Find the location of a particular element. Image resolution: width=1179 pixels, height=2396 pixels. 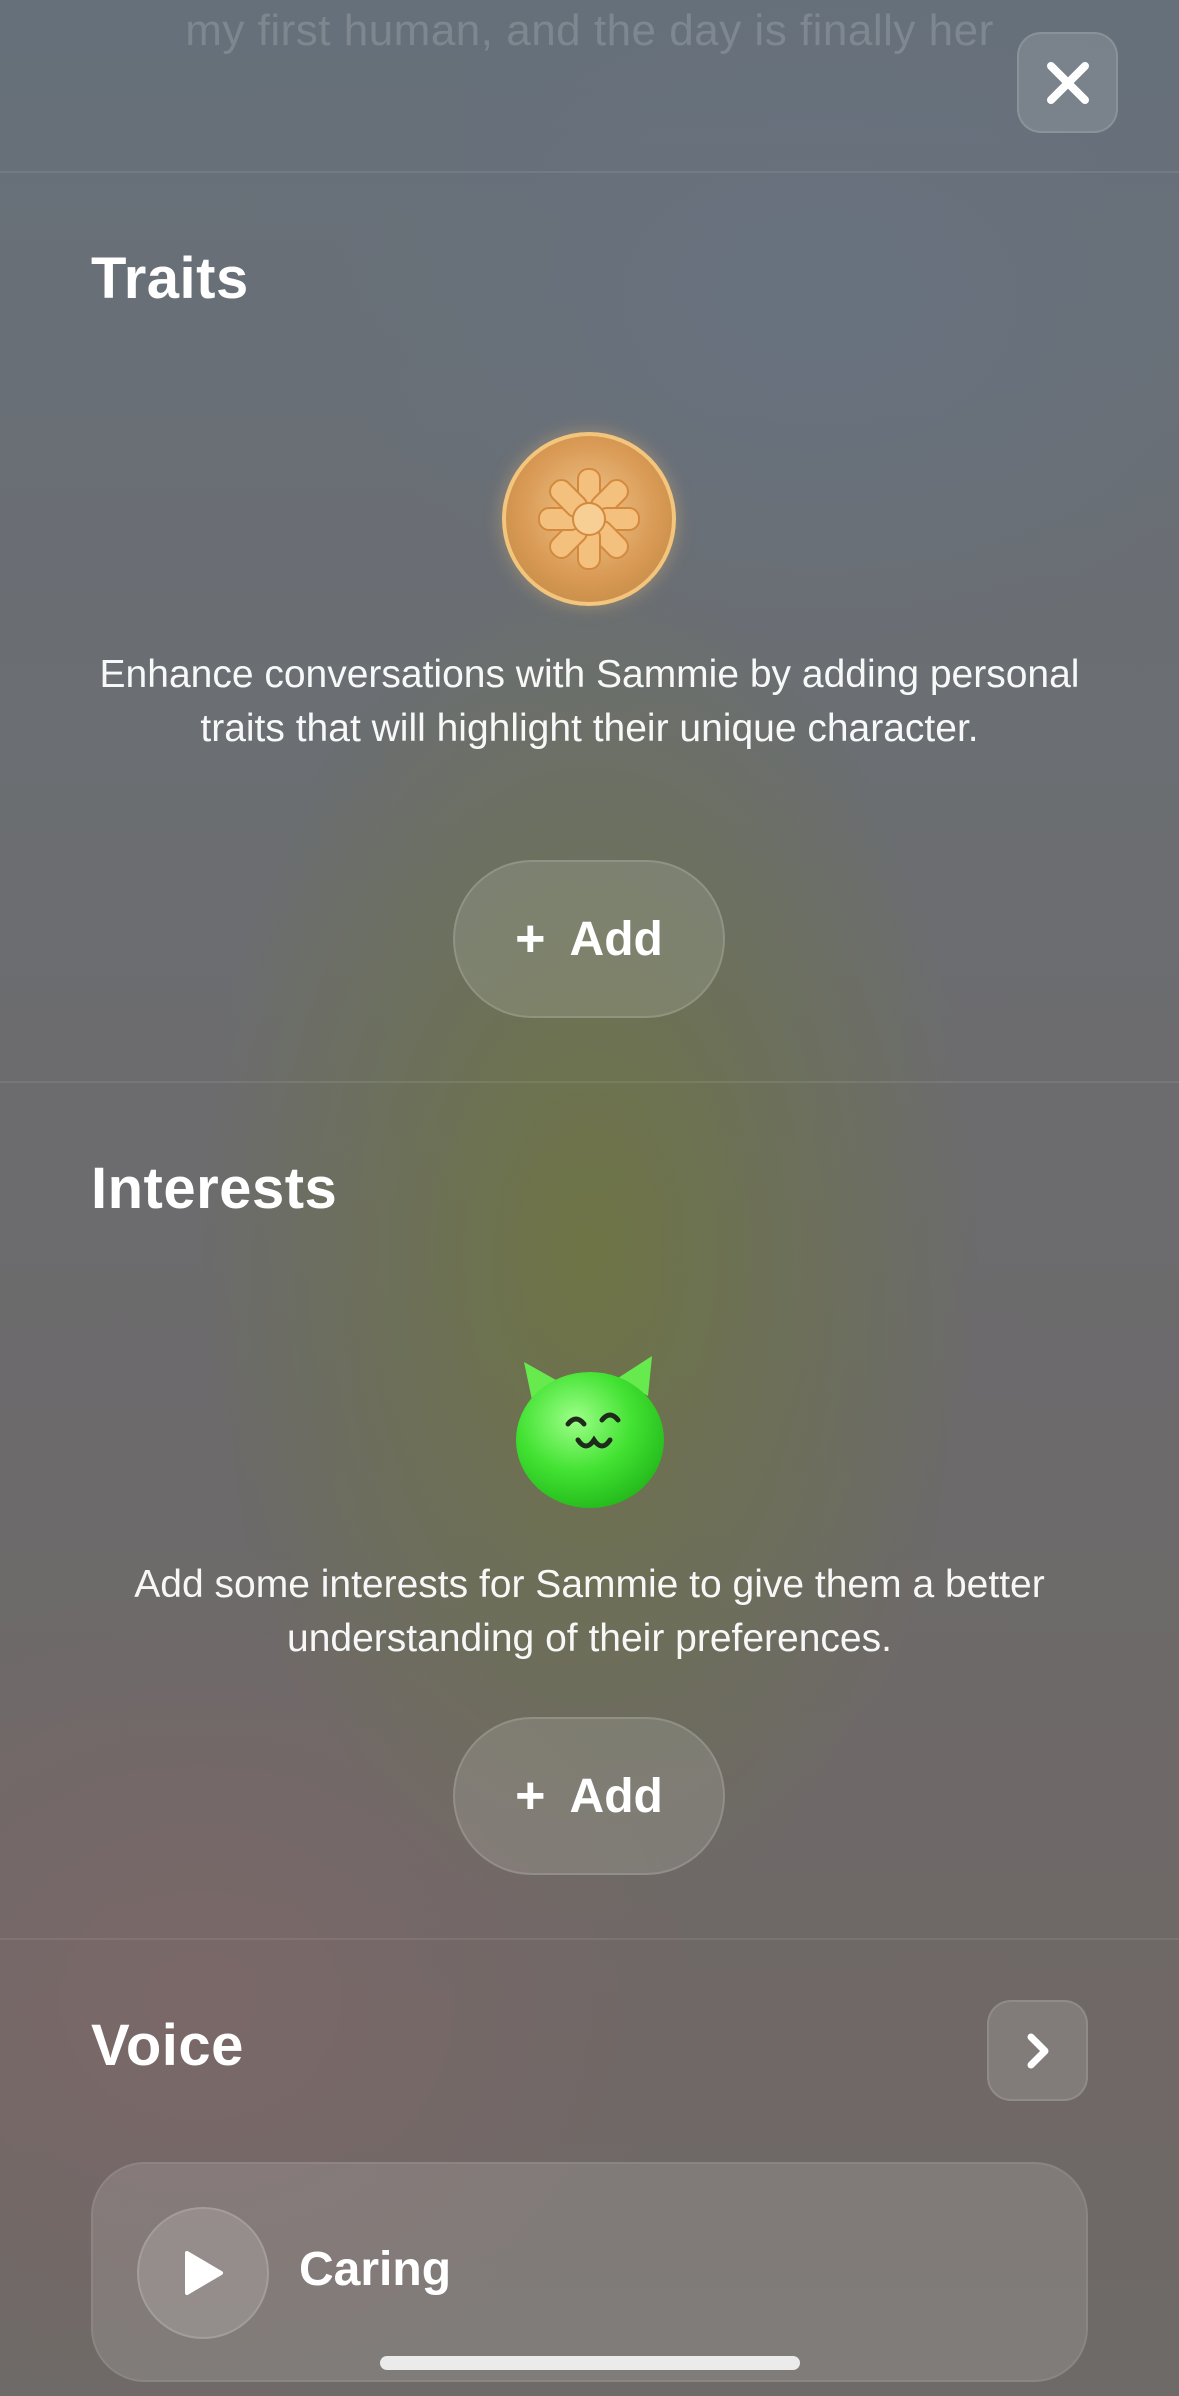

divider-interests is located at coordinates (589, 1939).